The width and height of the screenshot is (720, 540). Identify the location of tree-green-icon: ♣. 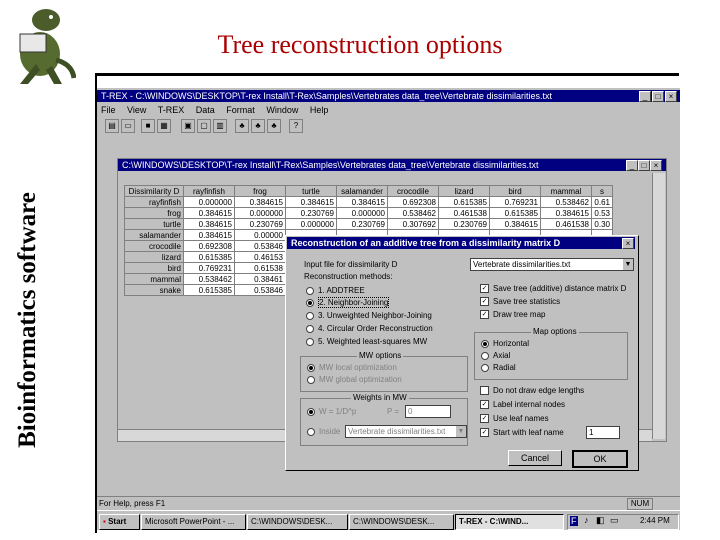
(274, 126).